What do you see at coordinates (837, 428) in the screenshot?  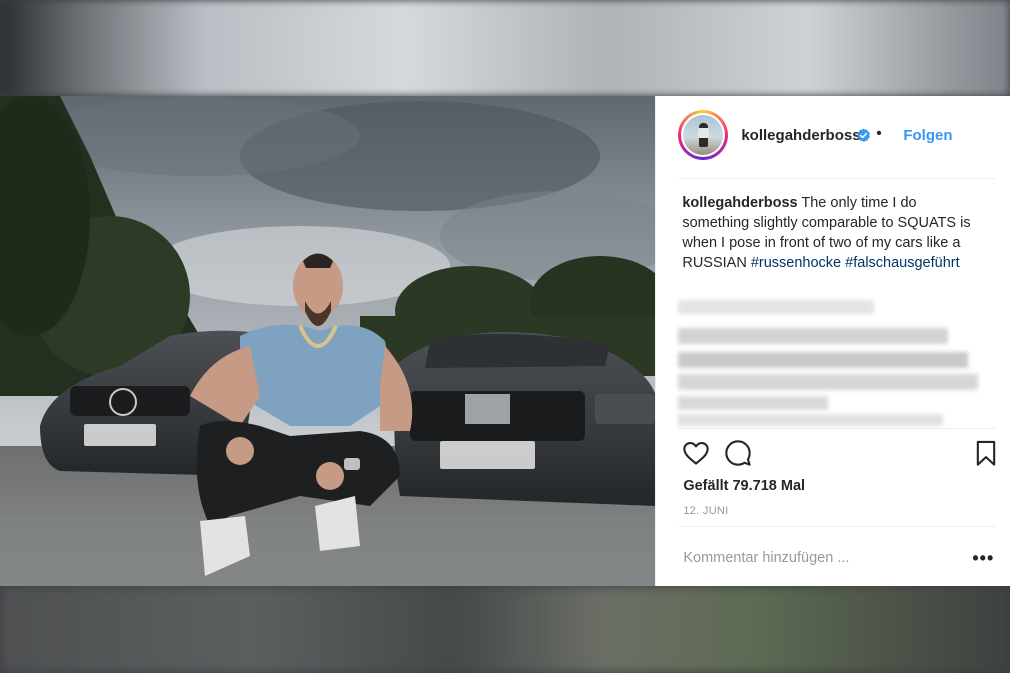 I see `comments-divider` at bounding box center [837, 428].